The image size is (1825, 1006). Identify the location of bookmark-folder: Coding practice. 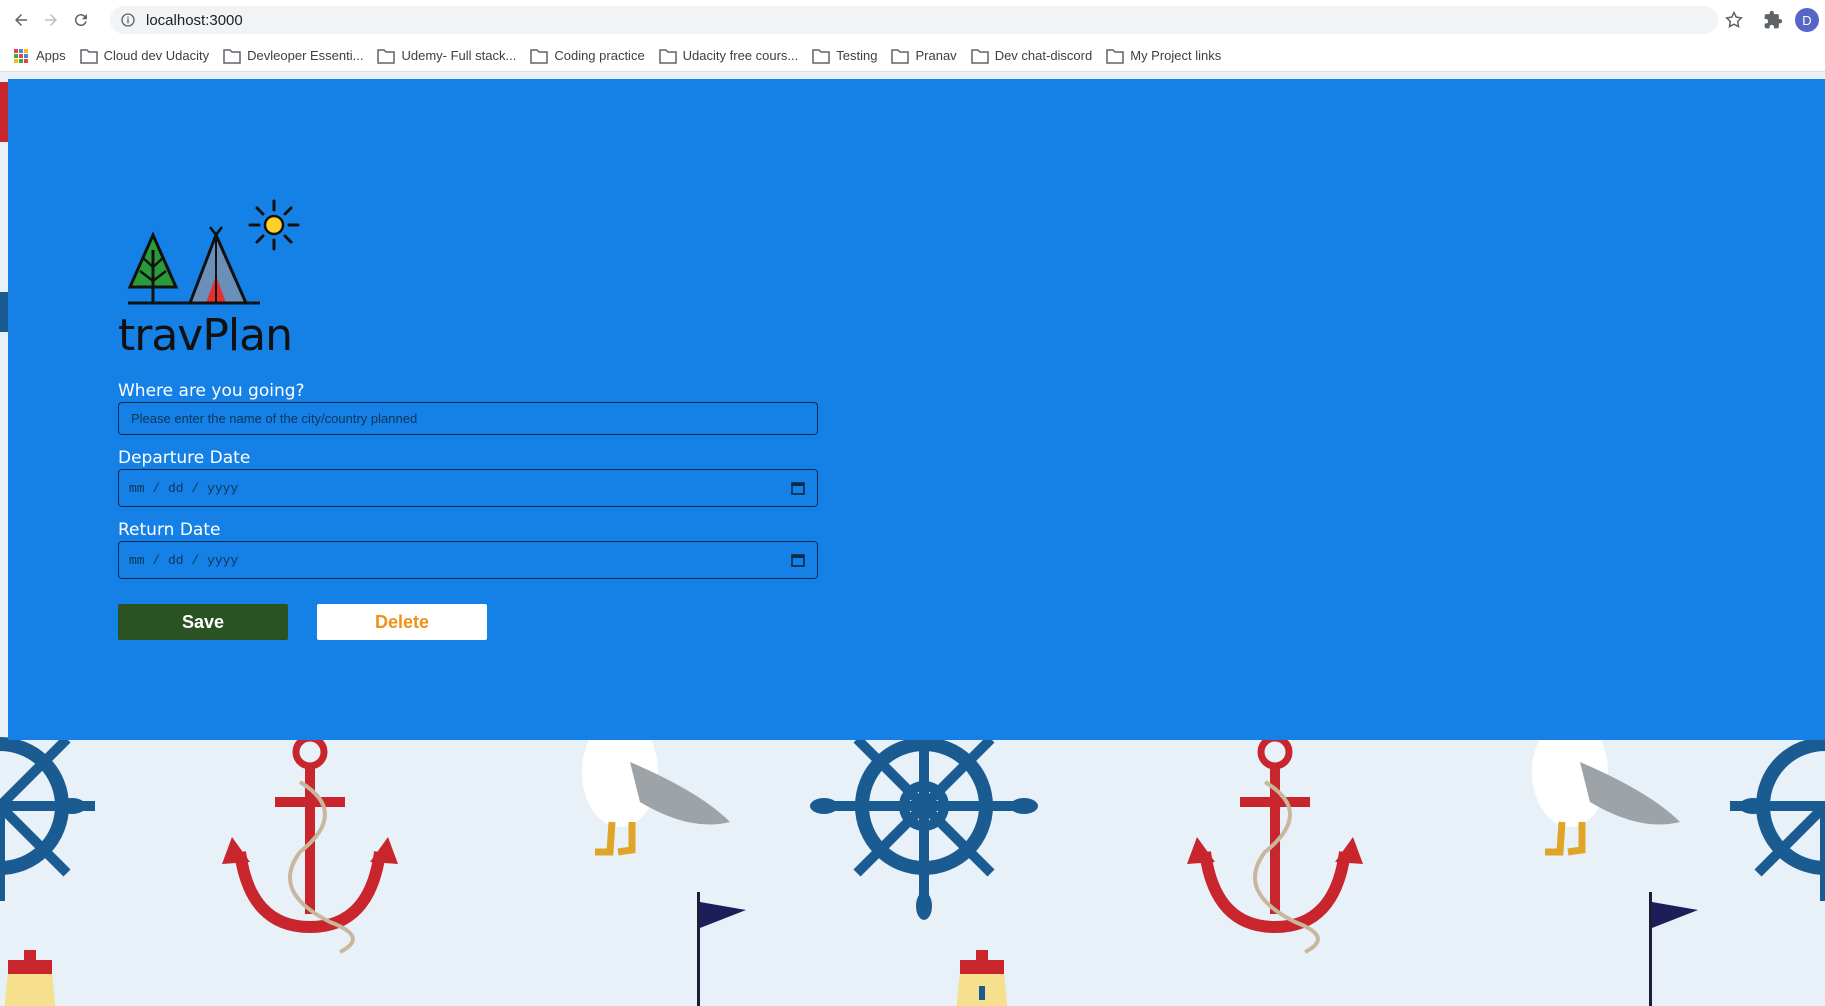
(587, 56).